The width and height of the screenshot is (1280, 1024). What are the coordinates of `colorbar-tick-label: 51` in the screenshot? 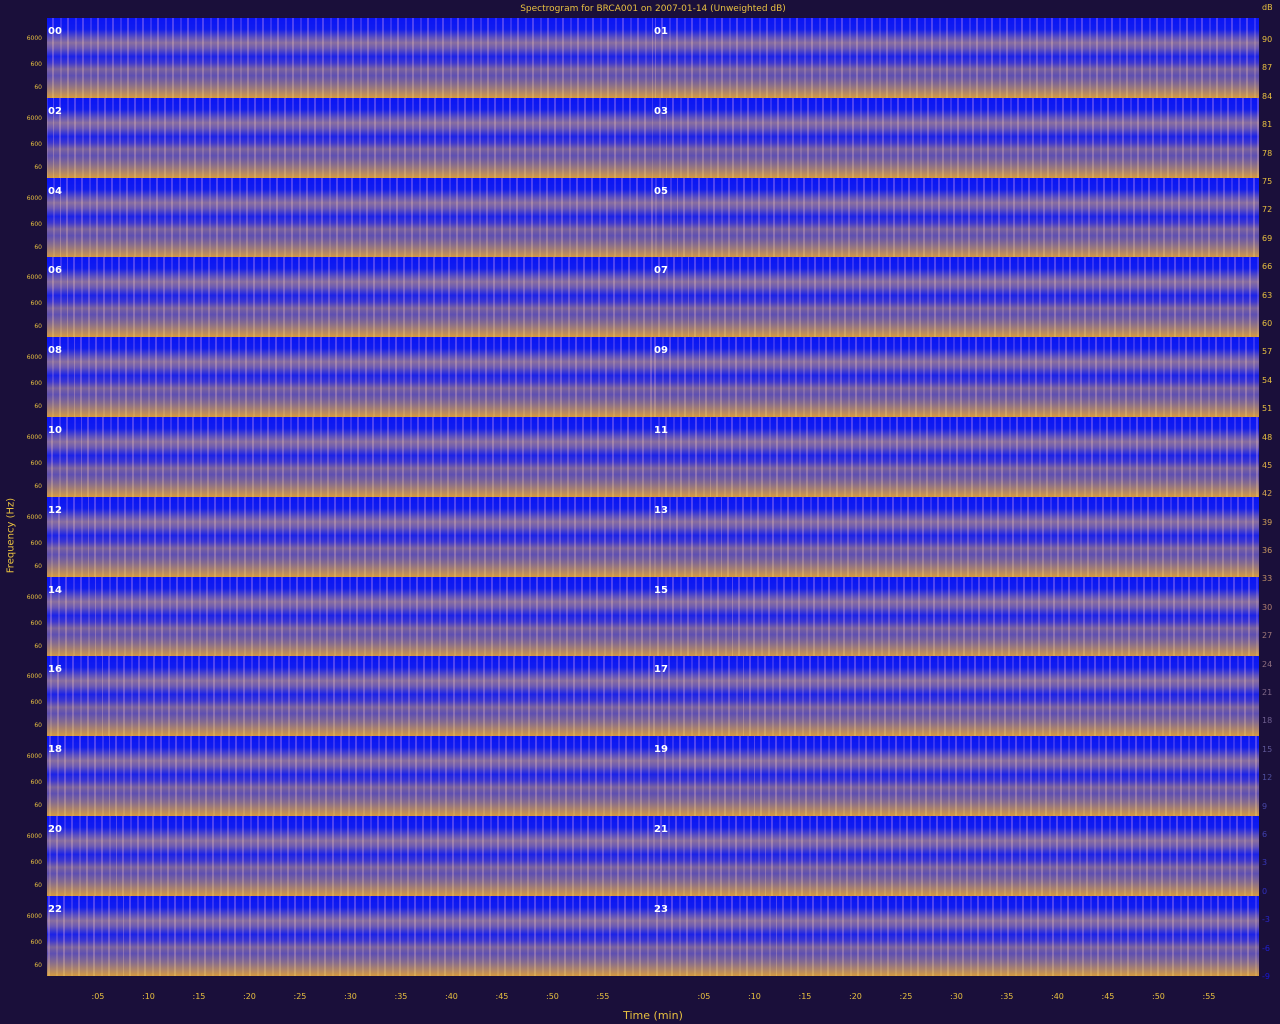 It's located at (1267, 409).